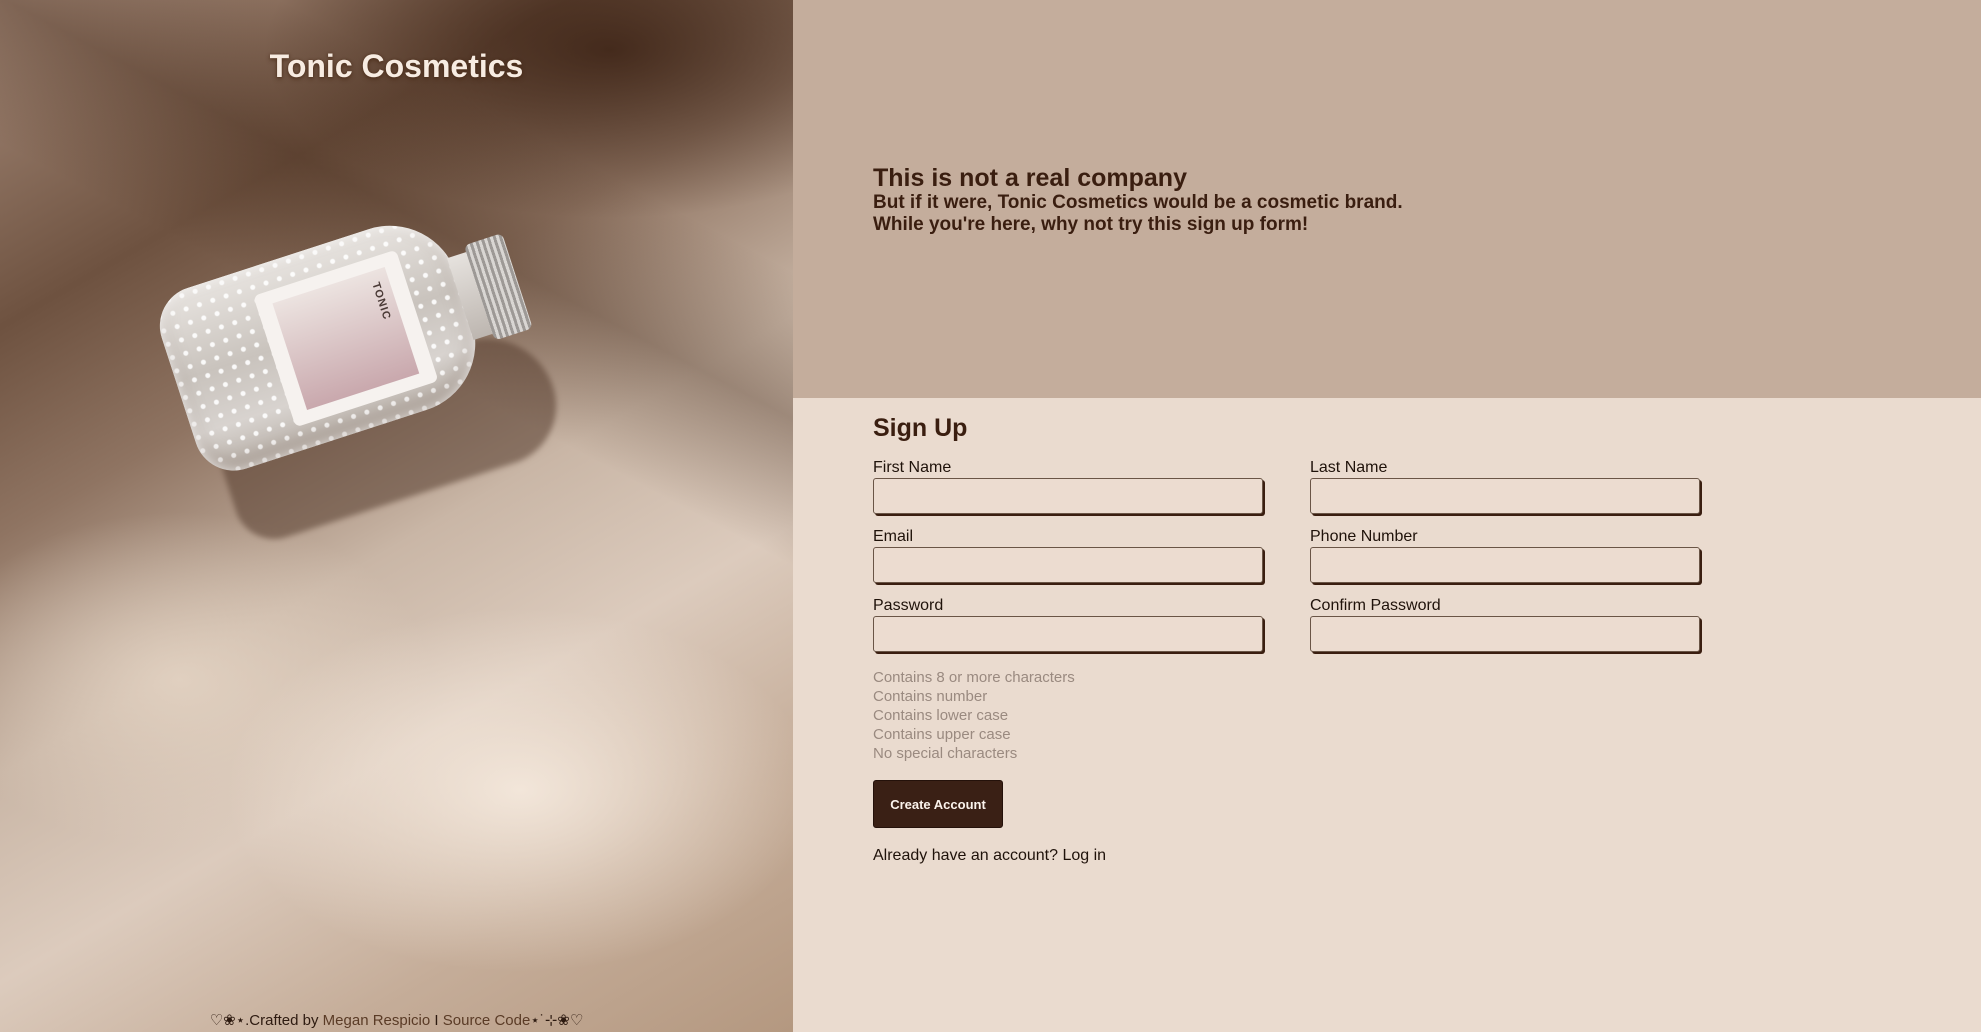 Image resolution: width=1981 pixels, height=1032 pixels. I want to click on product-image: TONIC, so click(399, 380).